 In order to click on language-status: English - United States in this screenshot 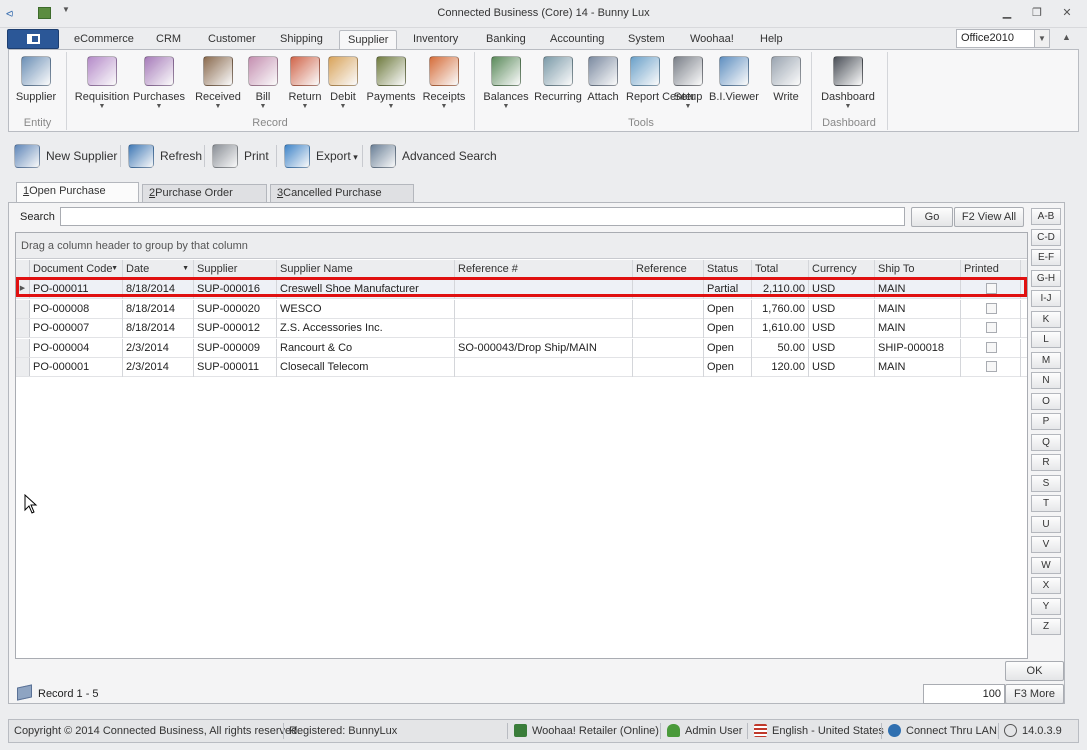, I will do `click(819, 731)`.